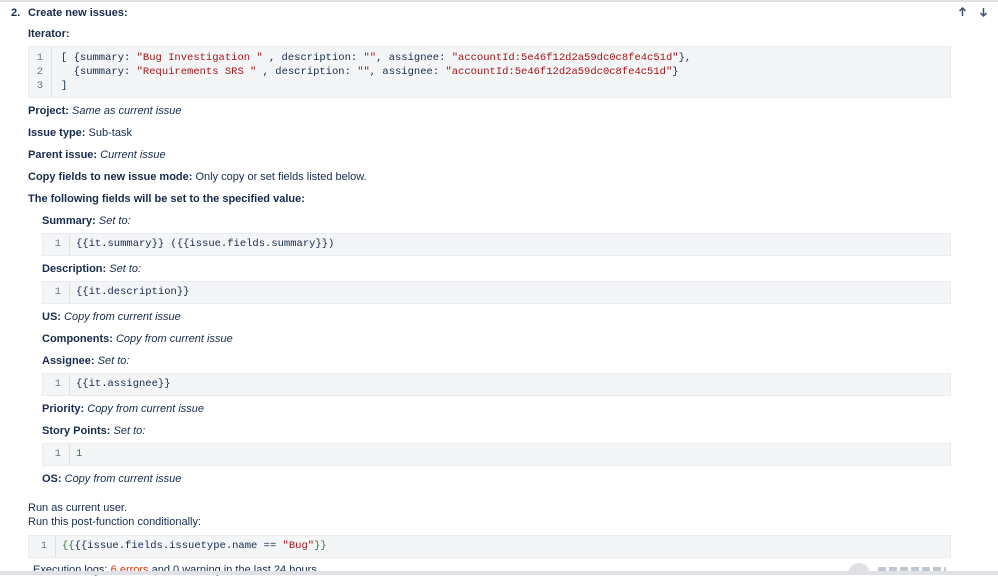  I want to click on story-points-field: Story Points: Set to:, so click(94, 431).